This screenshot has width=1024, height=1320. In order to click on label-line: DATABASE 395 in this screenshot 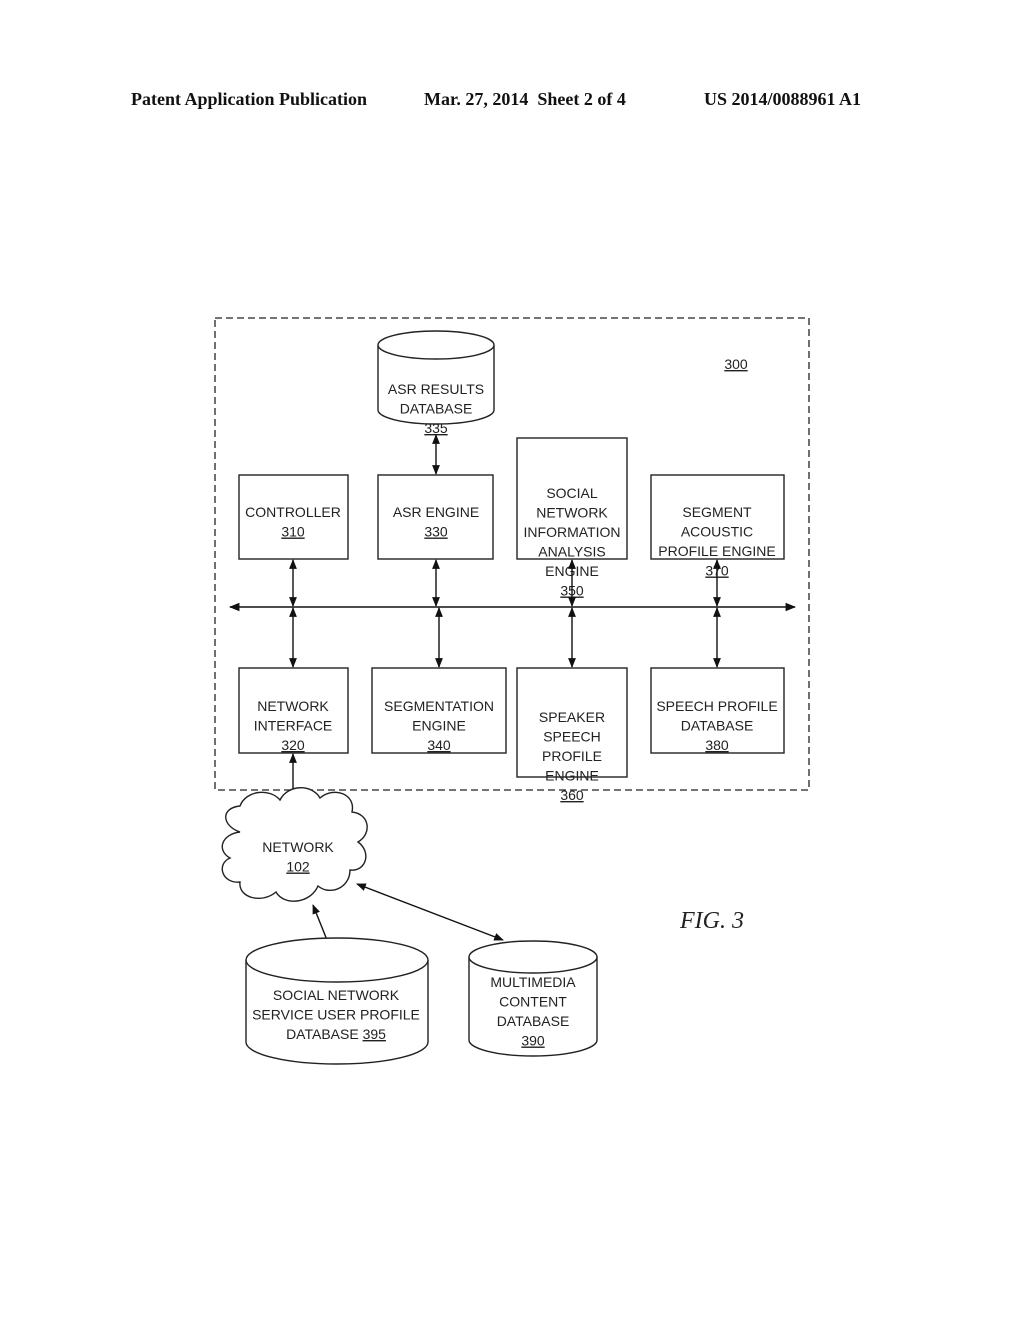, I will do `click(336, 1034)`.